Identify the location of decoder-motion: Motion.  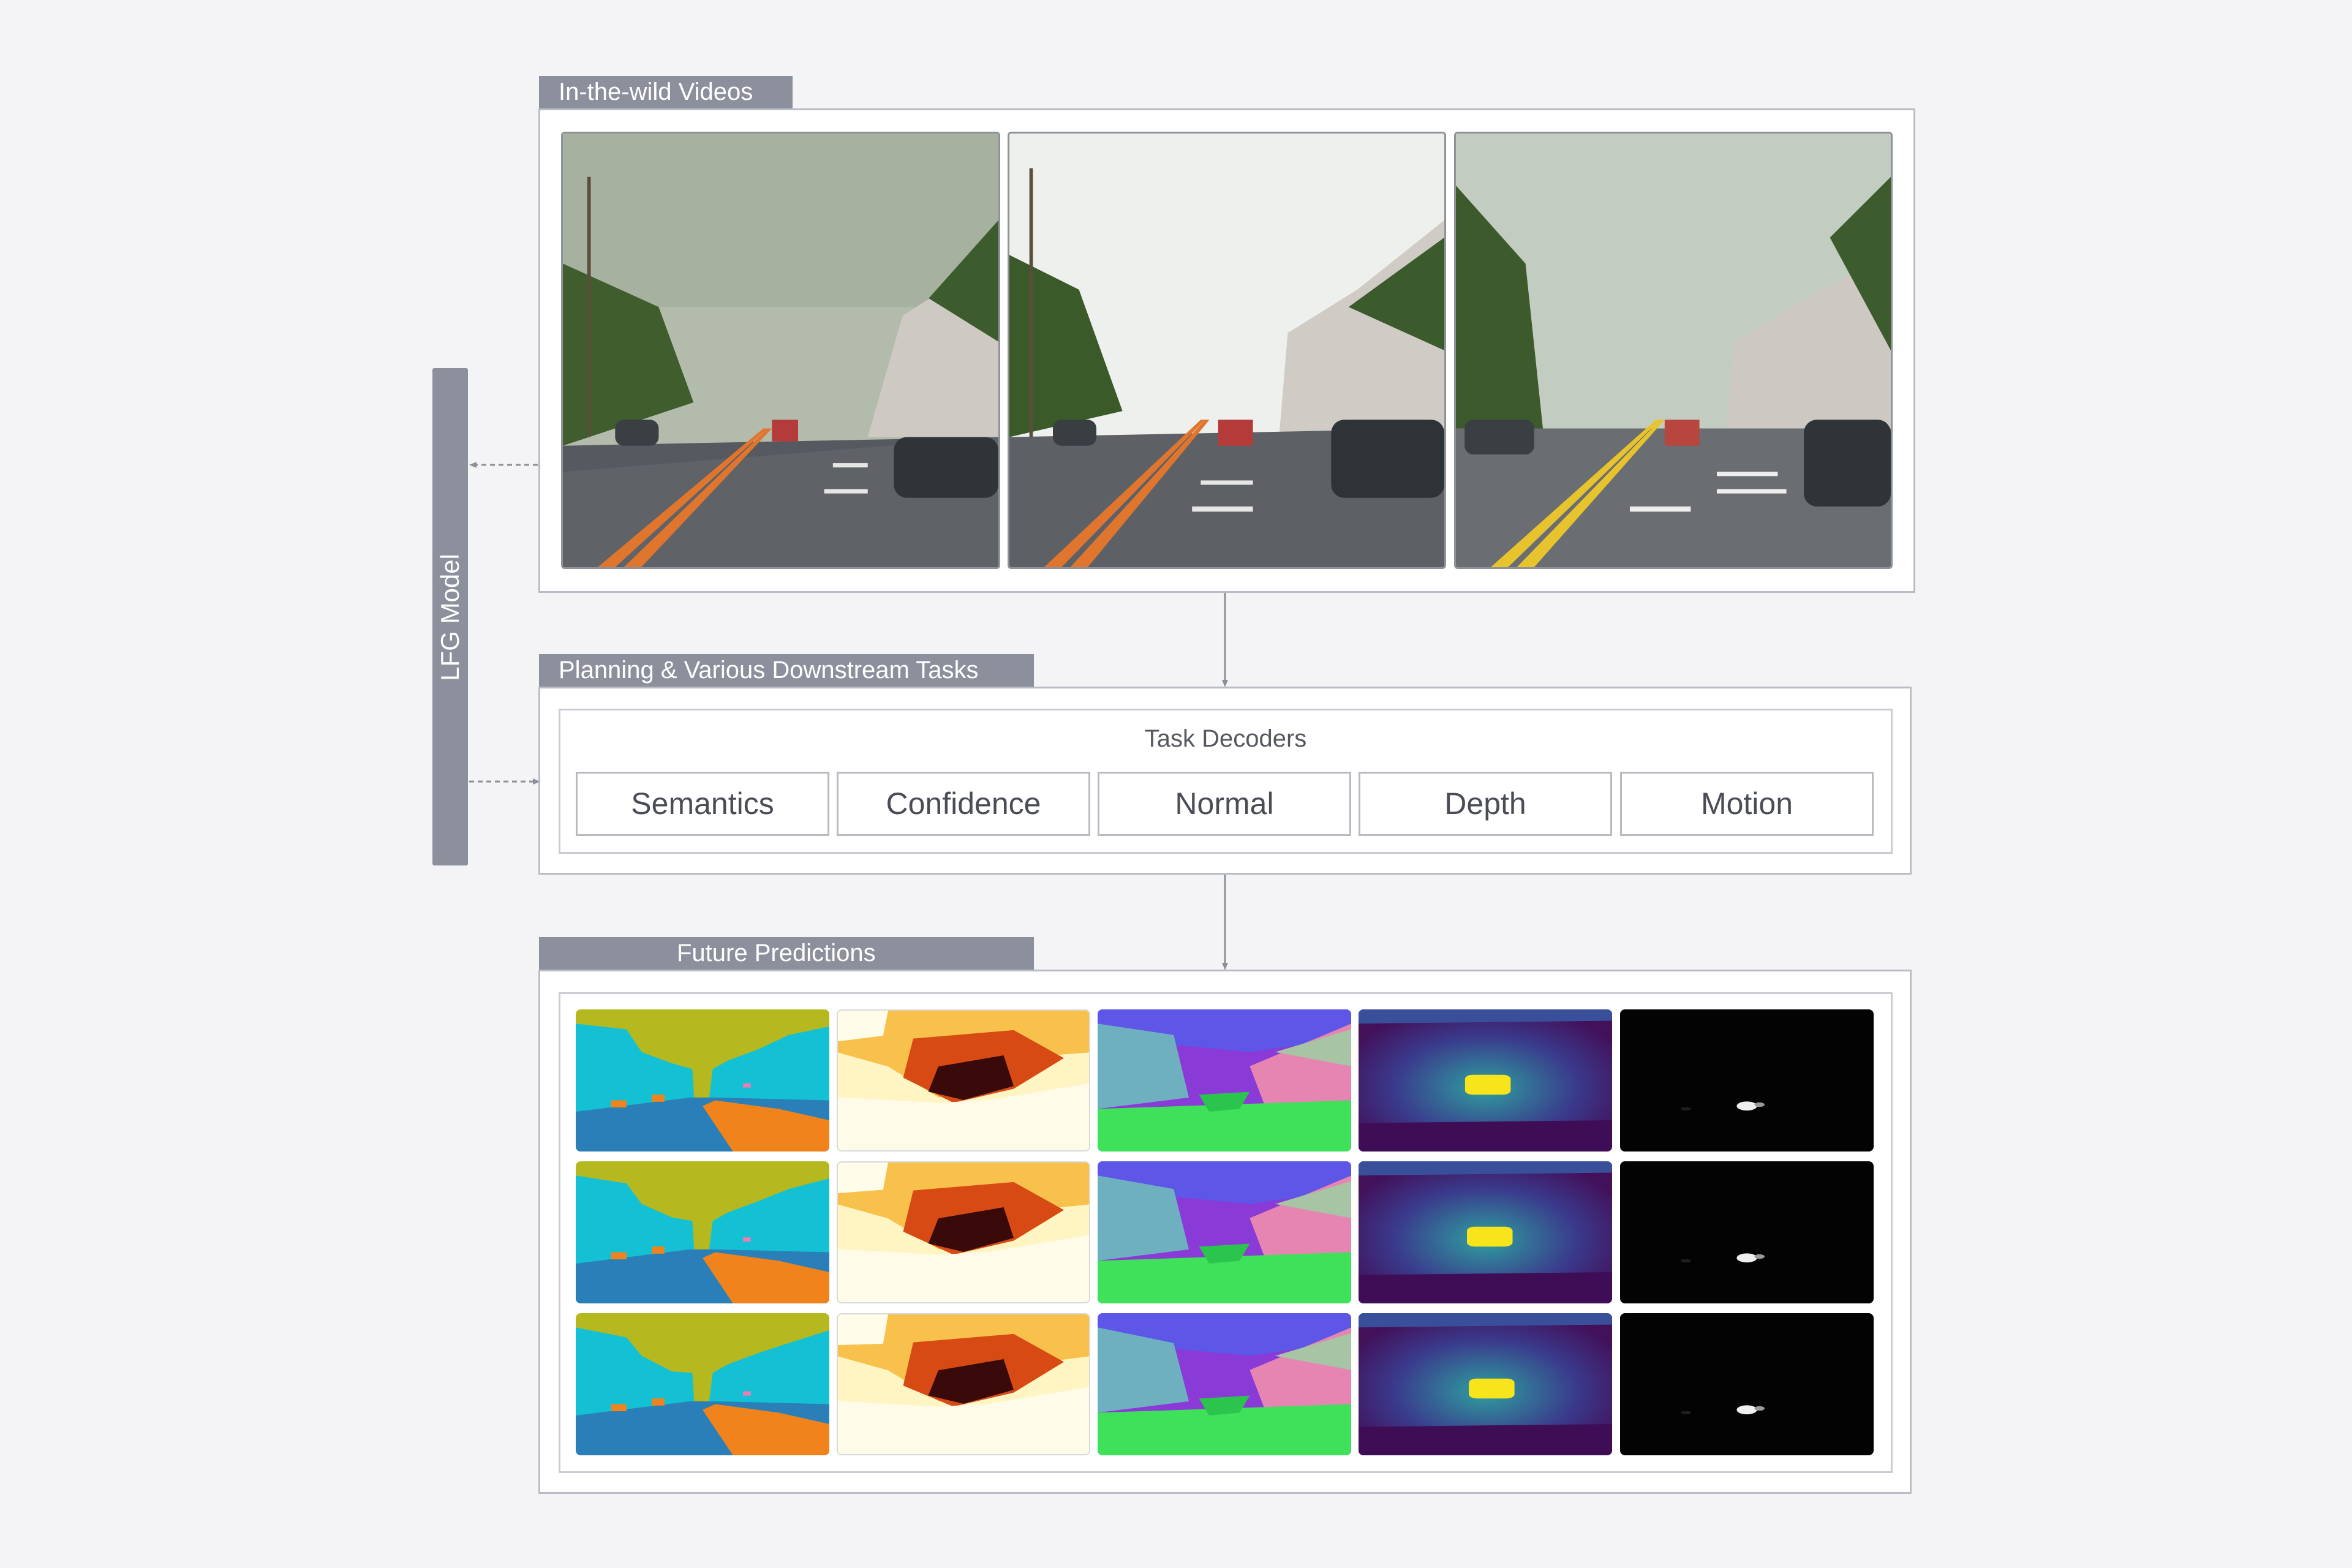
(1747, 804).